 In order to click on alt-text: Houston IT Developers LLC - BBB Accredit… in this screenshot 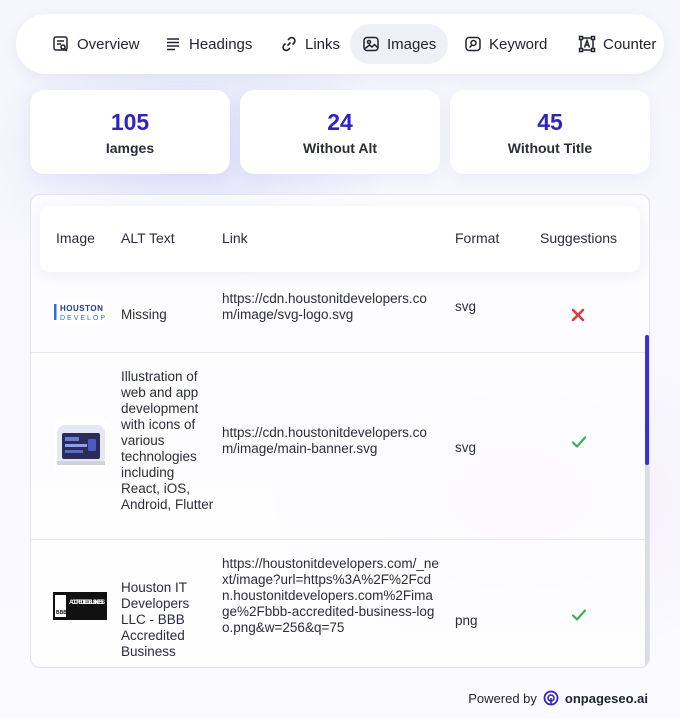, I will do `click(155, 619)`.